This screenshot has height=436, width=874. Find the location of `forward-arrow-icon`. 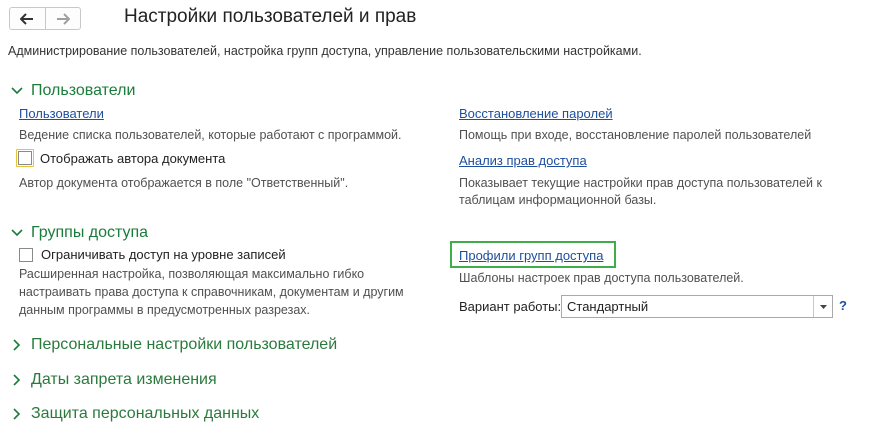

forward-arrow-icon is located at coordinates (63, 18).